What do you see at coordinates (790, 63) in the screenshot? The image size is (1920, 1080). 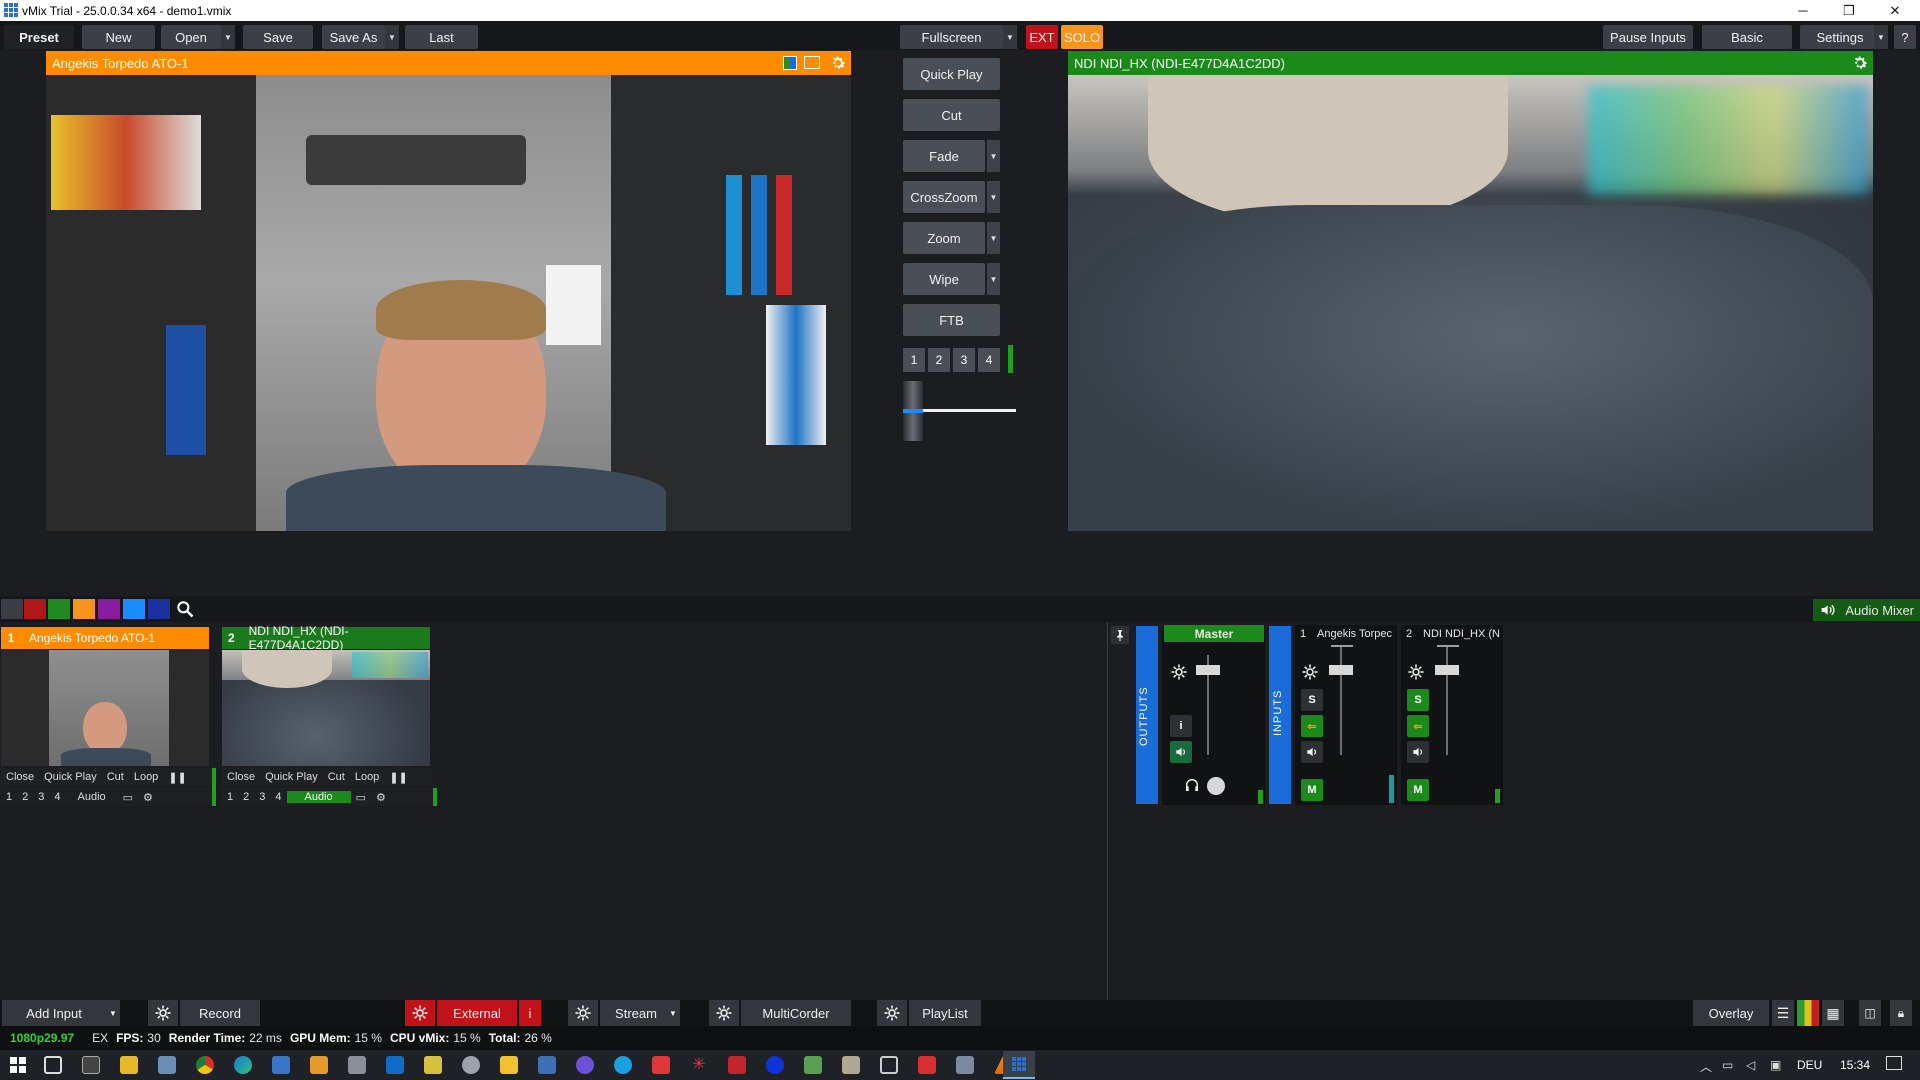 I see `color-tag-icon` at bounding box center [790, 63].